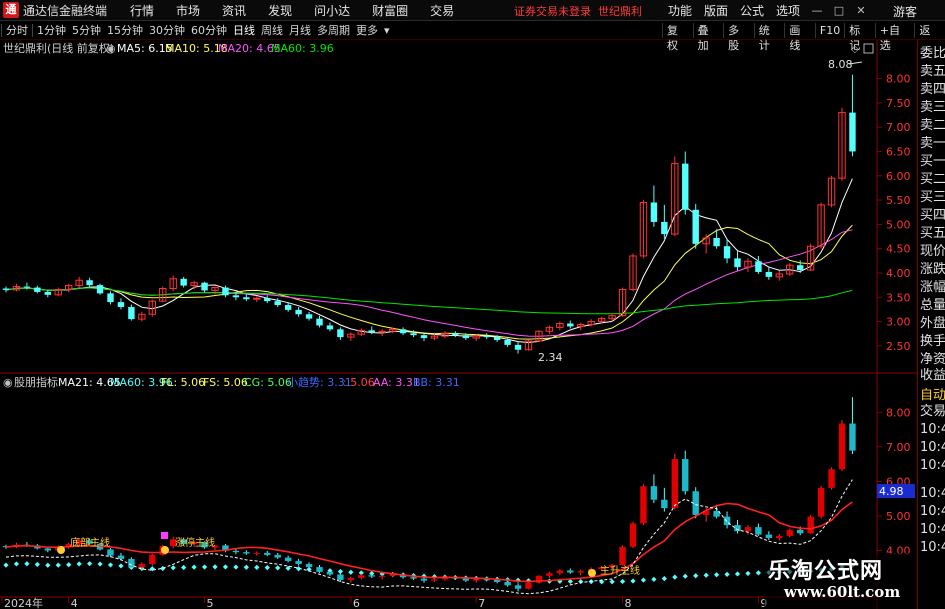 The image size is (945, 609). I want to click on minimize-icon: —, so click(817, 11).